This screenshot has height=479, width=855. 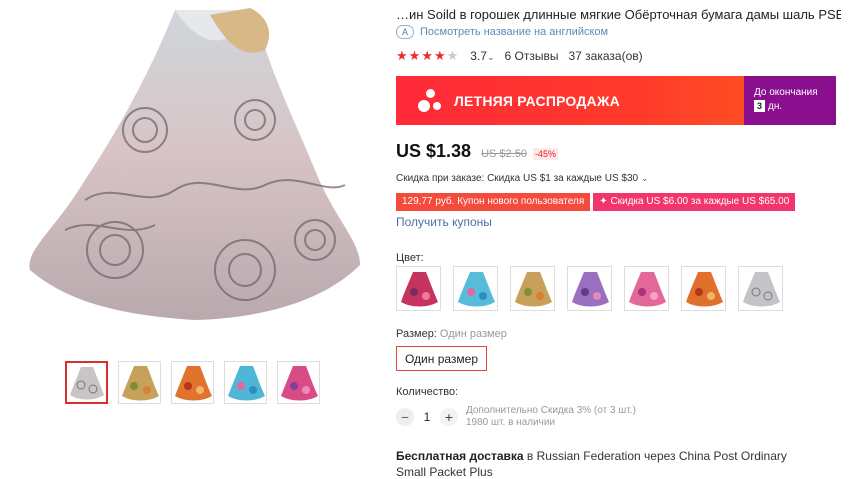 I want to click on sale-logo-icon, so click(x=430, y=101).